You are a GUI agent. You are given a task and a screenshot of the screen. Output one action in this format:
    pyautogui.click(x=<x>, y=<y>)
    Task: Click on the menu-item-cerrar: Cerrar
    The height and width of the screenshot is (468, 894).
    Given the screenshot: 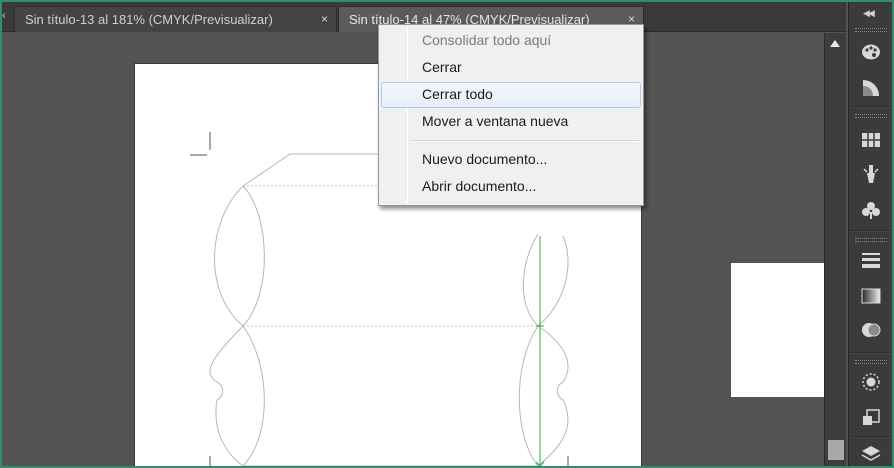 What is the action you would take?
    pyautogui.click(x=511, y=68)
    